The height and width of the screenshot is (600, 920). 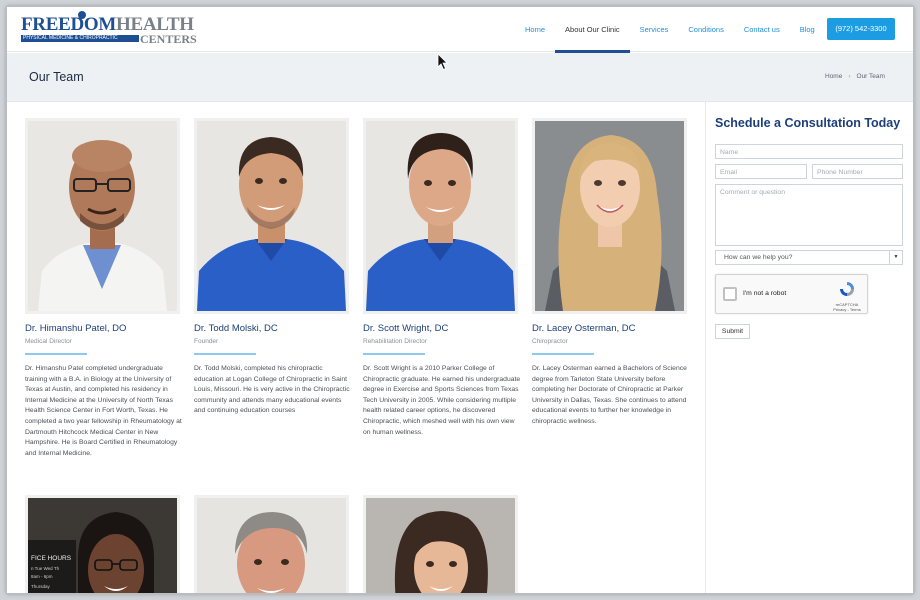 I want to click on team-role: Medical Director, so click(x=48, y=341).